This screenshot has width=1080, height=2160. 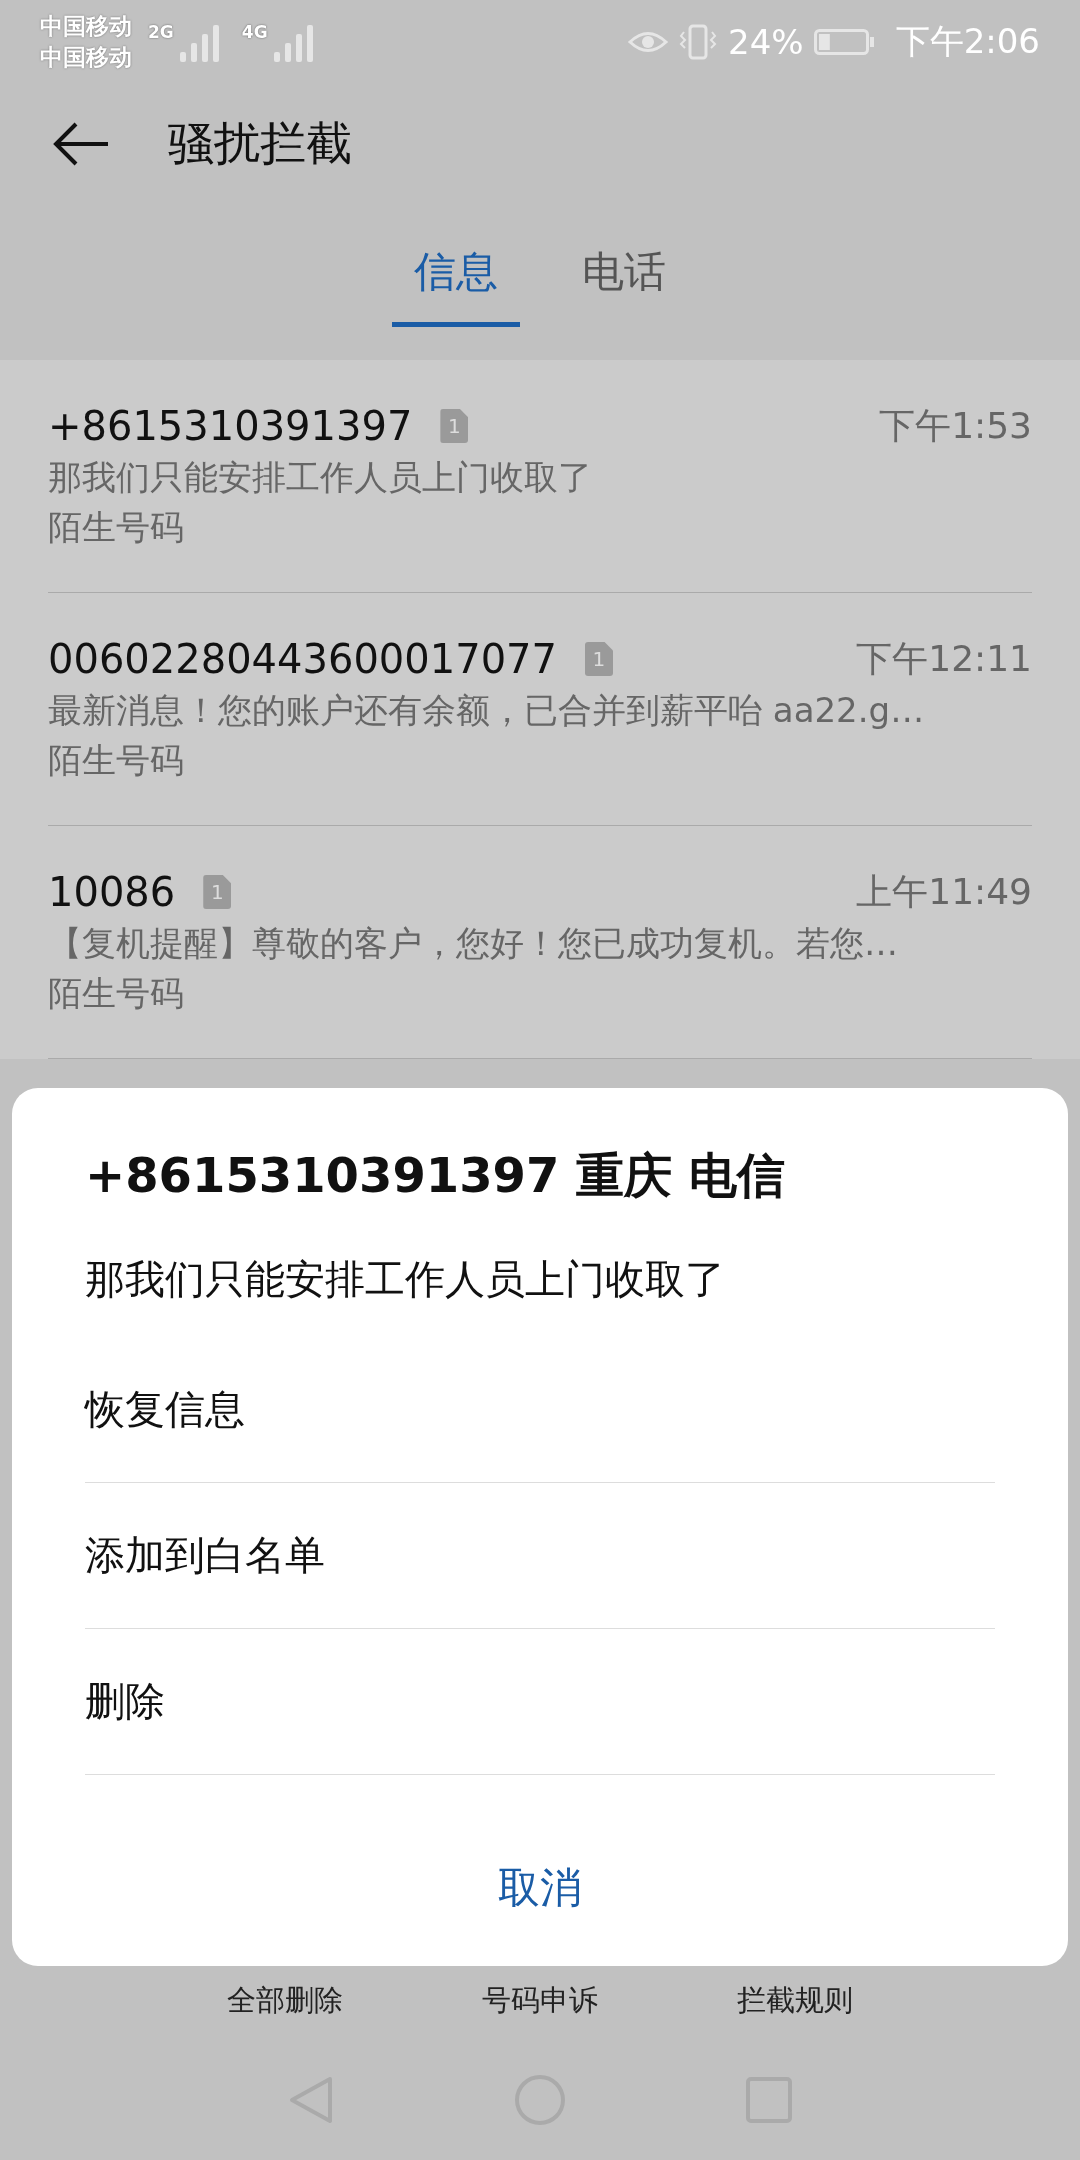 What do you see at coordinates (285, 2001) in the screenshot?
I see `toolbar-button: 全部删除` at bounding box center [285, 2001].